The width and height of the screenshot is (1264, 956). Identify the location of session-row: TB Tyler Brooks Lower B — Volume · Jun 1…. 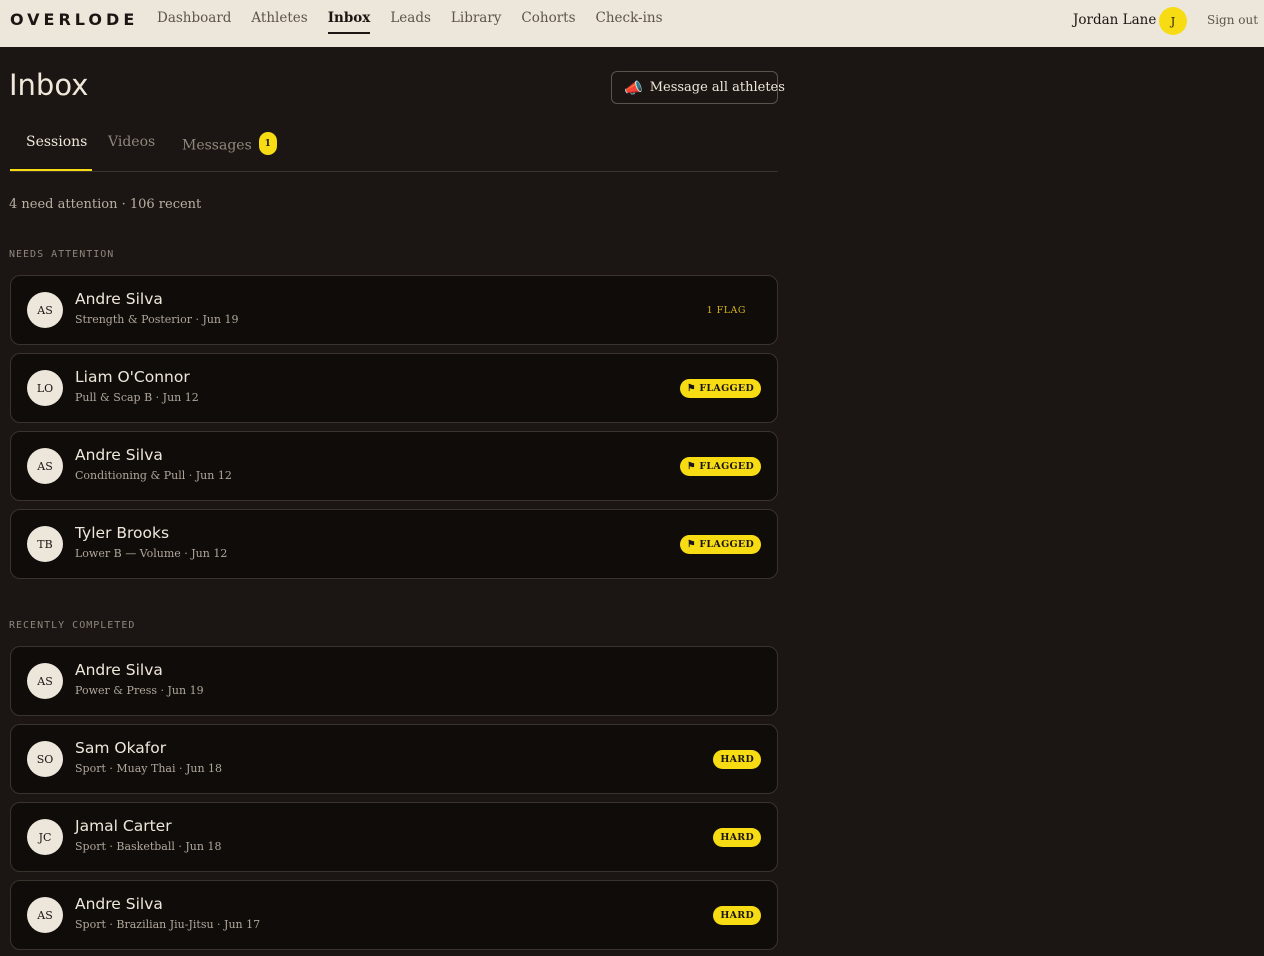
(394, 544).